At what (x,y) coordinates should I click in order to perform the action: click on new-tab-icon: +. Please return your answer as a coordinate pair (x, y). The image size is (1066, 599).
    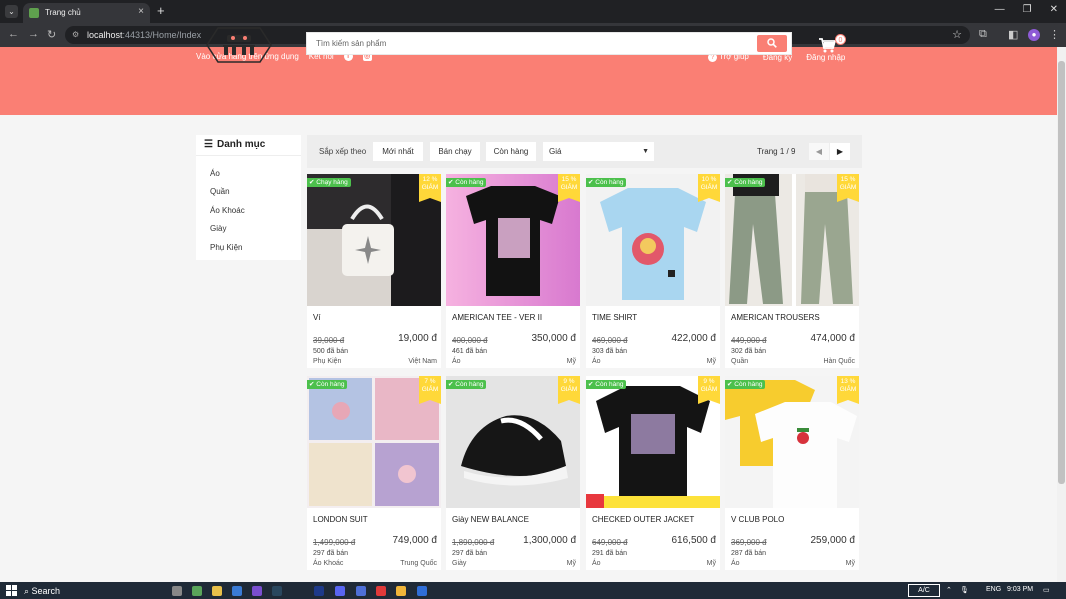
    Looking at the image, I should click on (161, 10).